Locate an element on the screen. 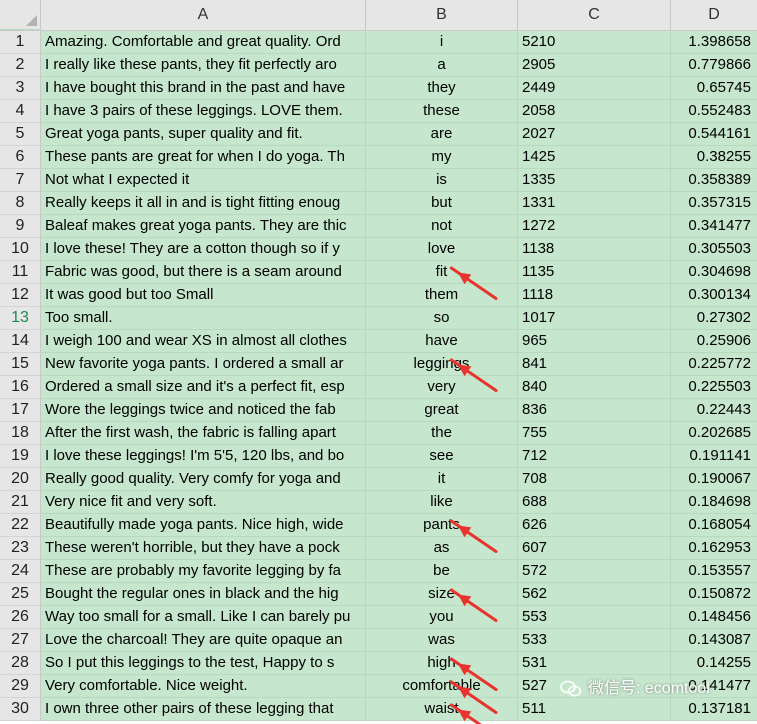 The height and width of the screenshot is (724, 757). cell-d-score: 0.304698 is located at coordinates (714, 272).